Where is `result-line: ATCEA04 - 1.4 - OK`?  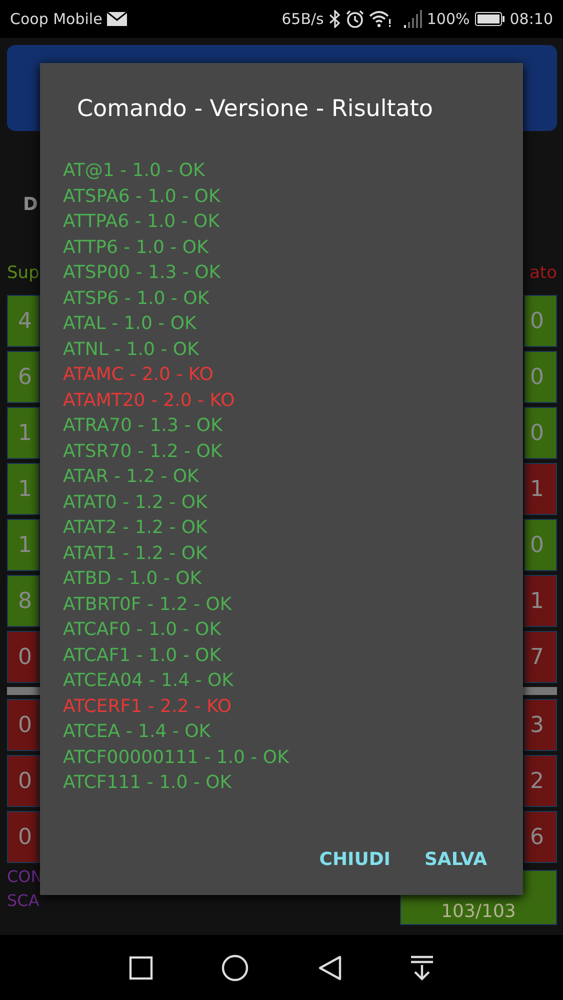 result-line: ATCEA04 - 1.4 - OK is located at coordinates (148, 681).